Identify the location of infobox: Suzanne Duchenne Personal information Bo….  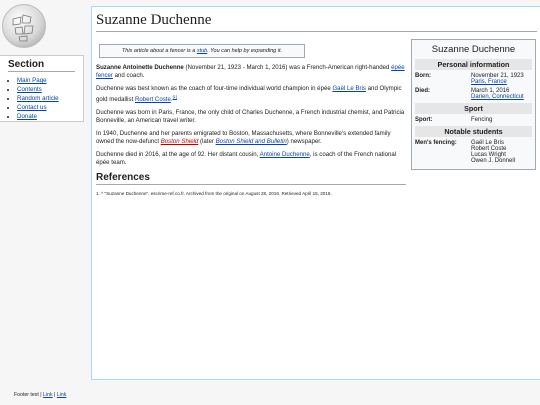
(473, 104).